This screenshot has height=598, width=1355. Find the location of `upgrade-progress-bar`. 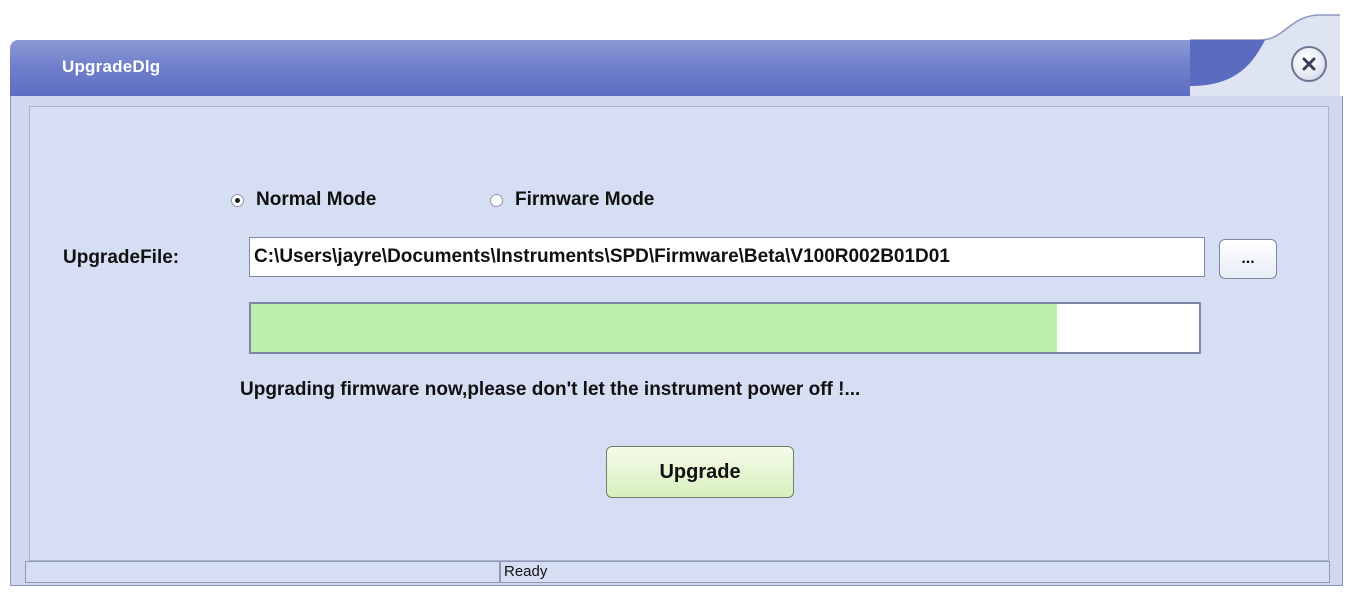

upgrade-progress-bar is located at coordinates (725, 328).